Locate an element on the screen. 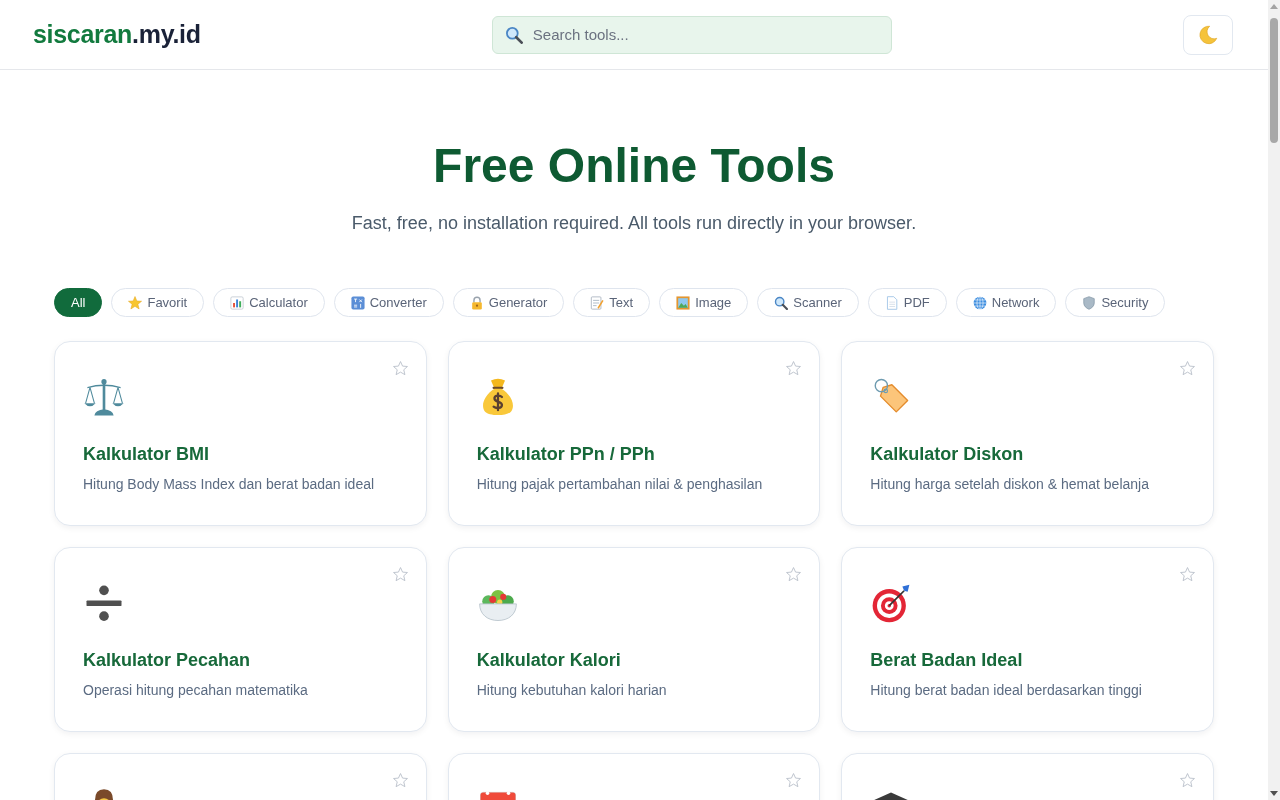  page-title: Free Online Tools is located at coordinates (634, 166).